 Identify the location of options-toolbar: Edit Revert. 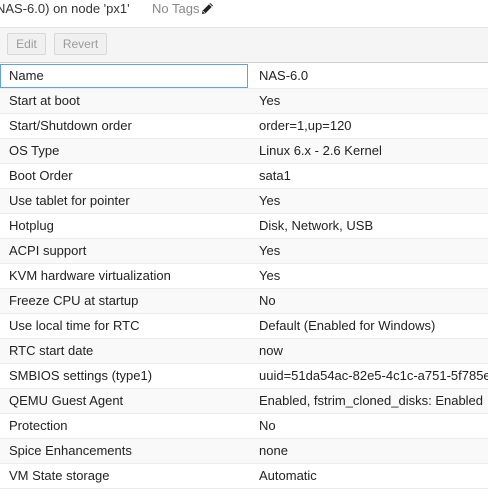
(244, 45).